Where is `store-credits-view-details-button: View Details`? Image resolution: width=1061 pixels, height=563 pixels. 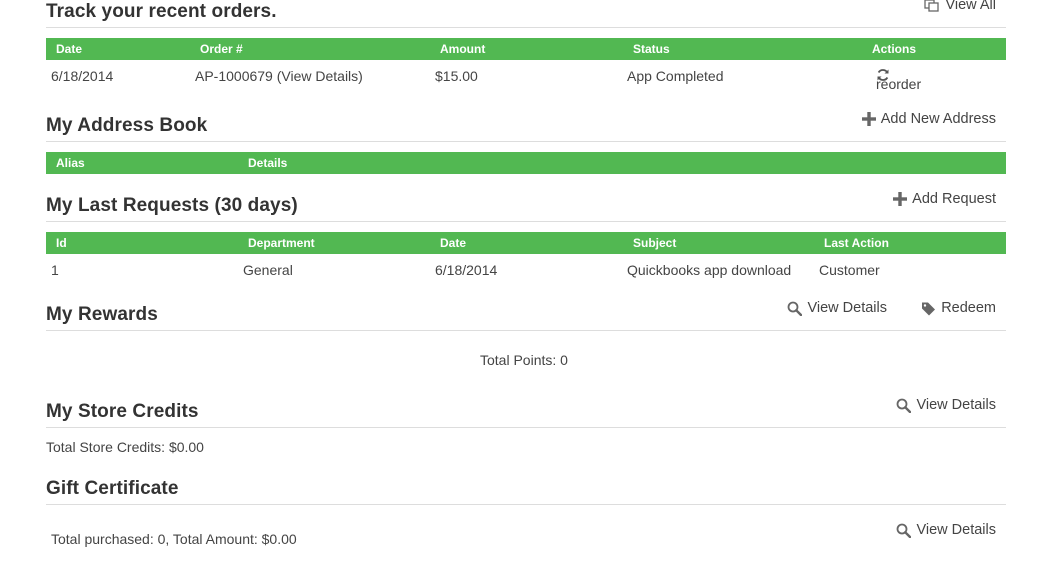
store-credits-view-details-button: View Details is located at coordinates (946, 405).